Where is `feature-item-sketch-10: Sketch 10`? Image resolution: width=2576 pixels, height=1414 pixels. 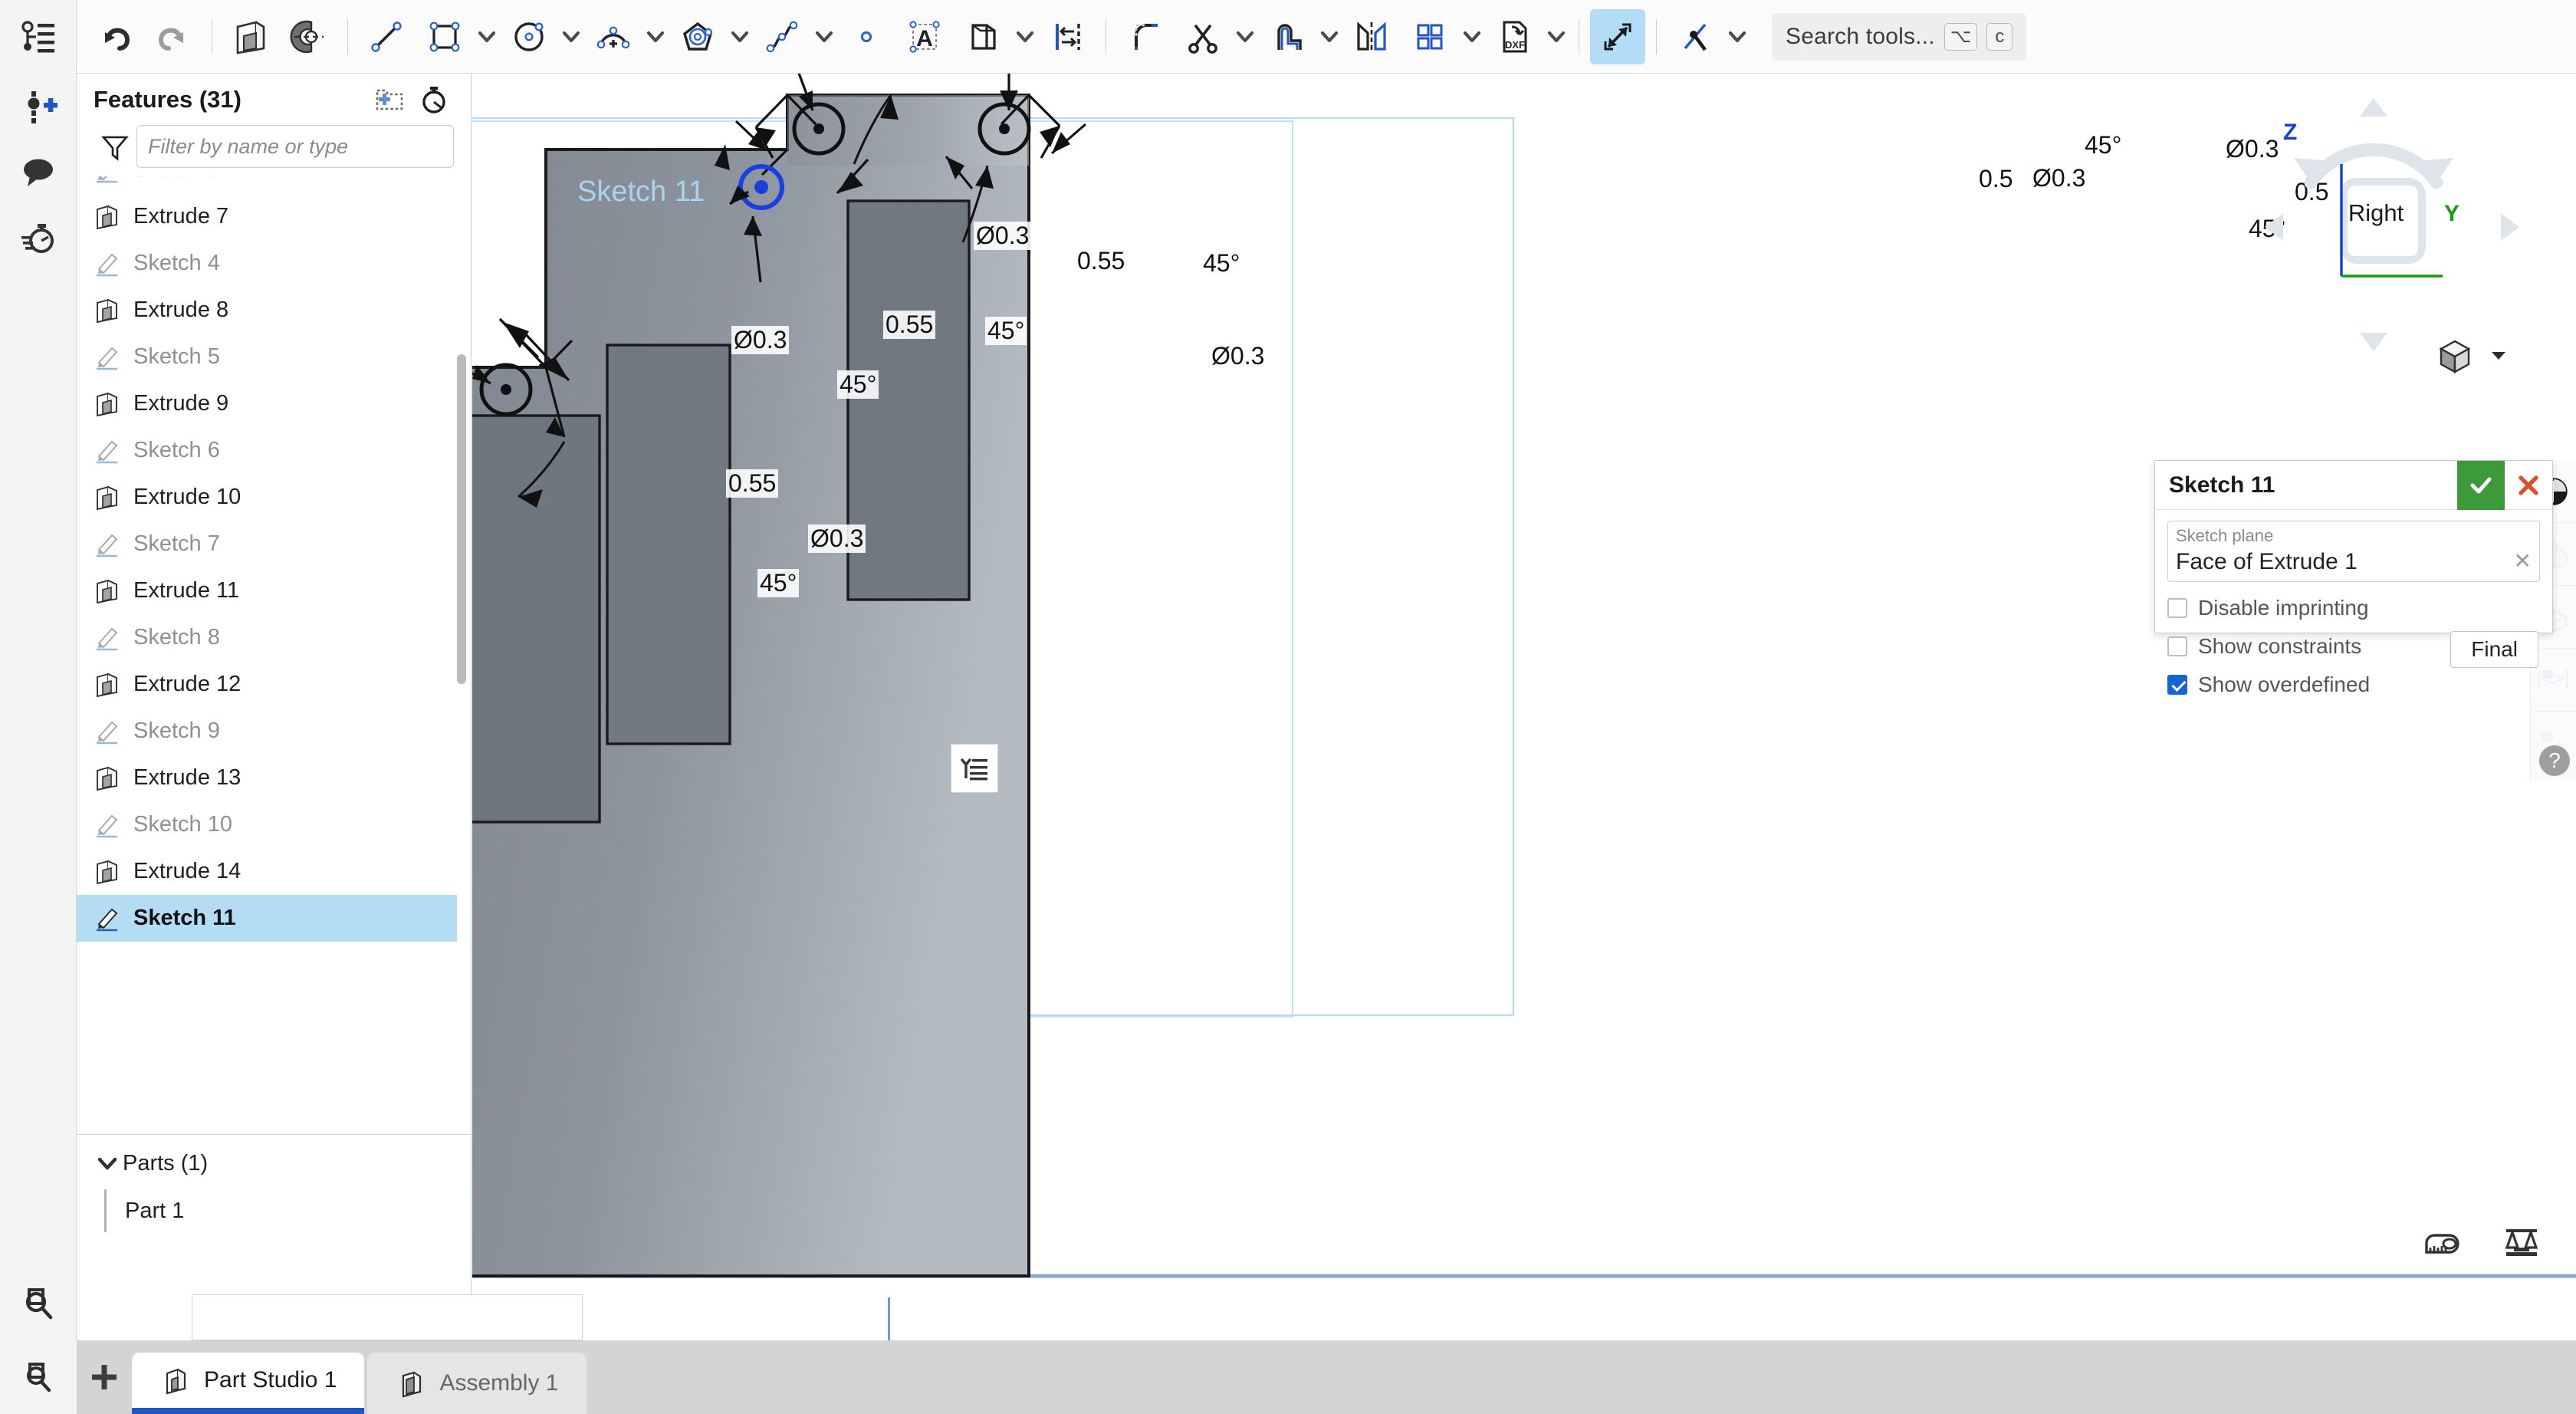
feature-item-sketch-10: Sketch 10 is located at coordinates (267, 824).